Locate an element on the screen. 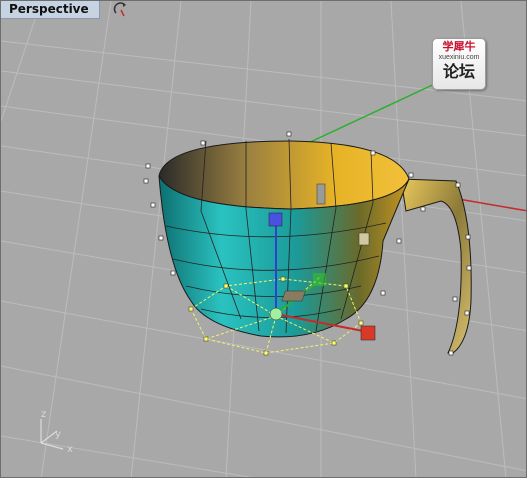 This screenshot has height=478, width=527. watermark-badge: 学犀牛 xuexiniu.com 论坛 is located at coordinates (459, 64).